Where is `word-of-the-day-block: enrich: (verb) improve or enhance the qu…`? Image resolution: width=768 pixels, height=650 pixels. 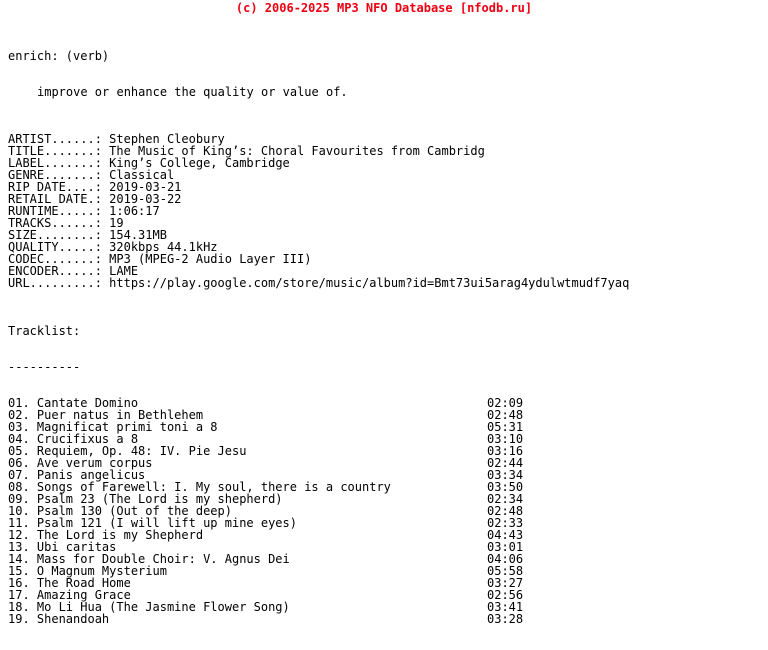
word-of-the-day-block: enrich: (verb) improve or enhance the qu… is located at coordinates (384, 74).